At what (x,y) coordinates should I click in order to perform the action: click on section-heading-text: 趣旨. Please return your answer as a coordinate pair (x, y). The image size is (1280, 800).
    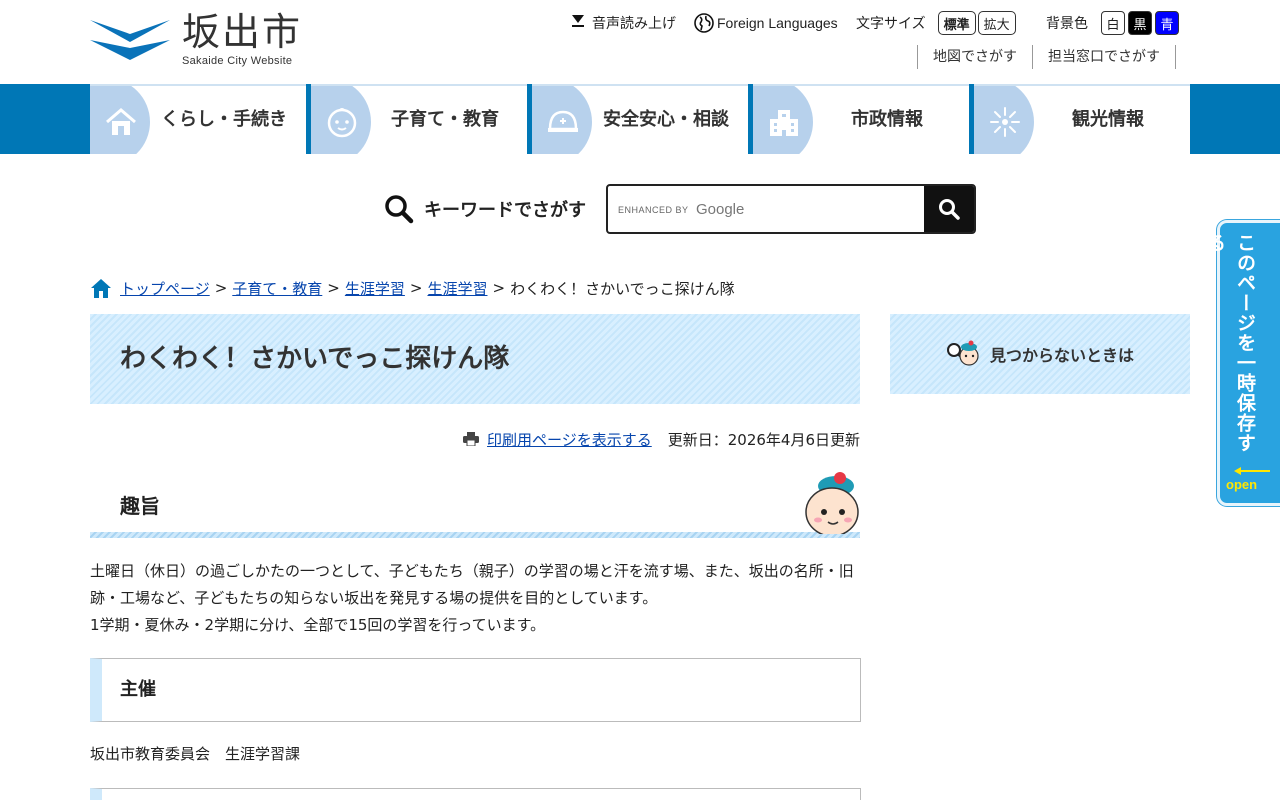
    Looking at the image, I should click on (140, 506).